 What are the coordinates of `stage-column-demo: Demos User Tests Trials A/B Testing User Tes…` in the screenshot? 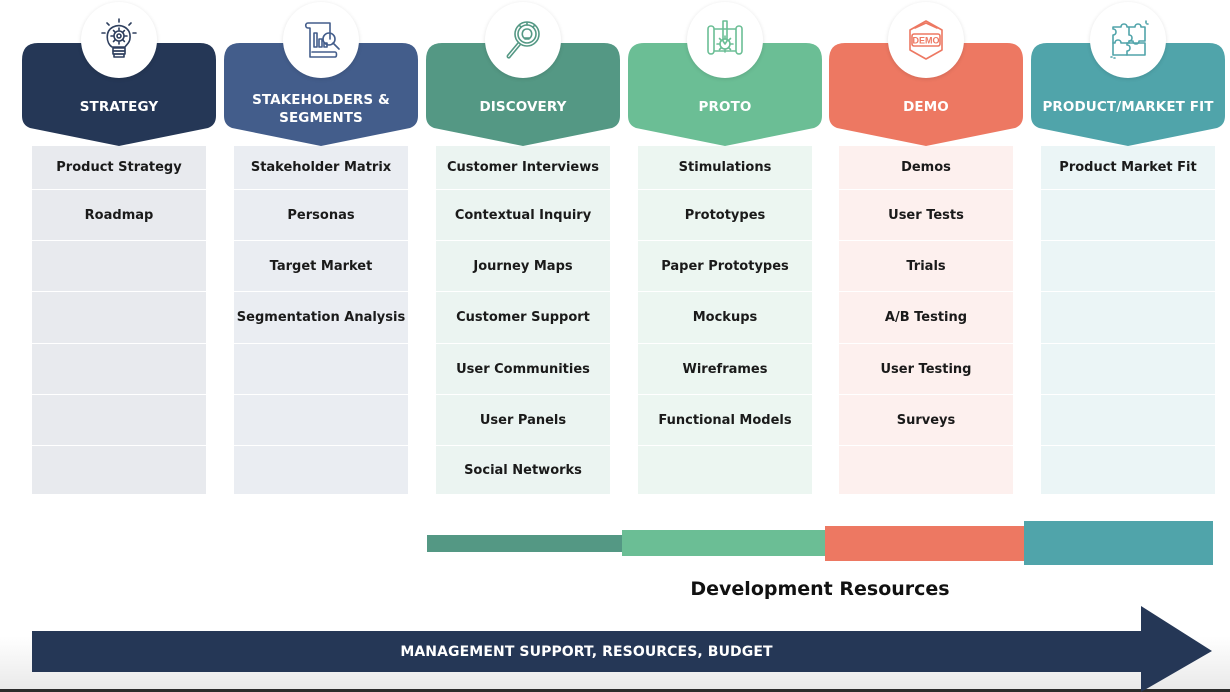 It's located at (926, 250).